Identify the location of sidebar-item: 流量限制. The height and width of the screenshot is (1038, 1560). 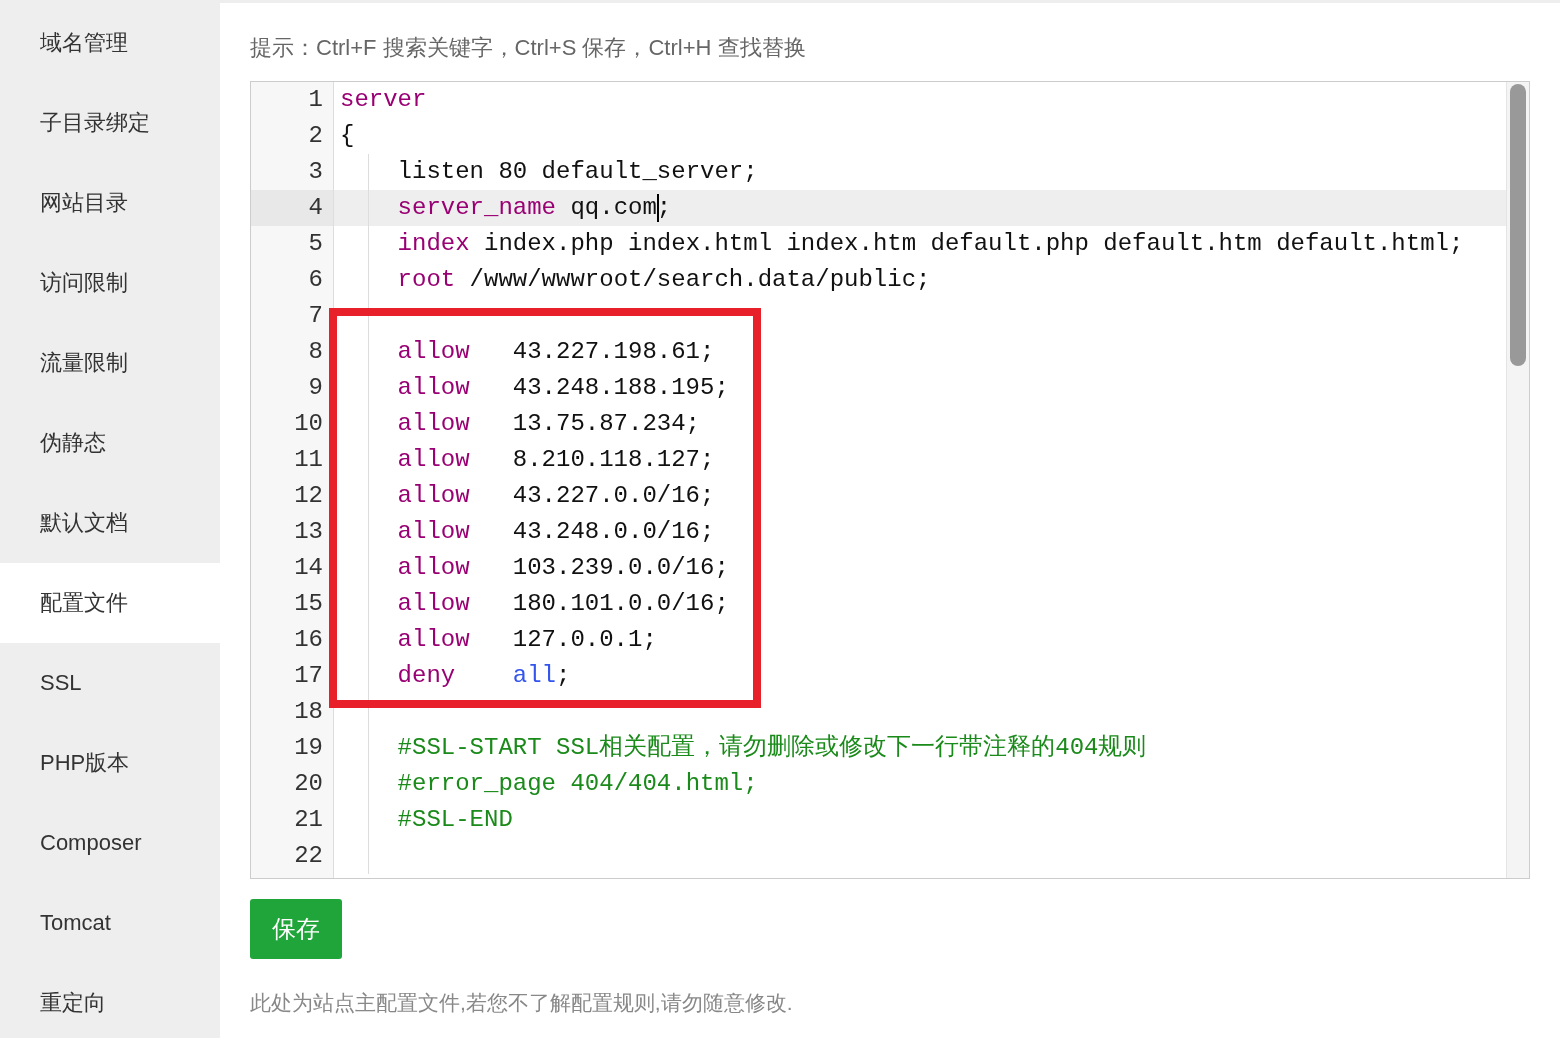
(110, 363).